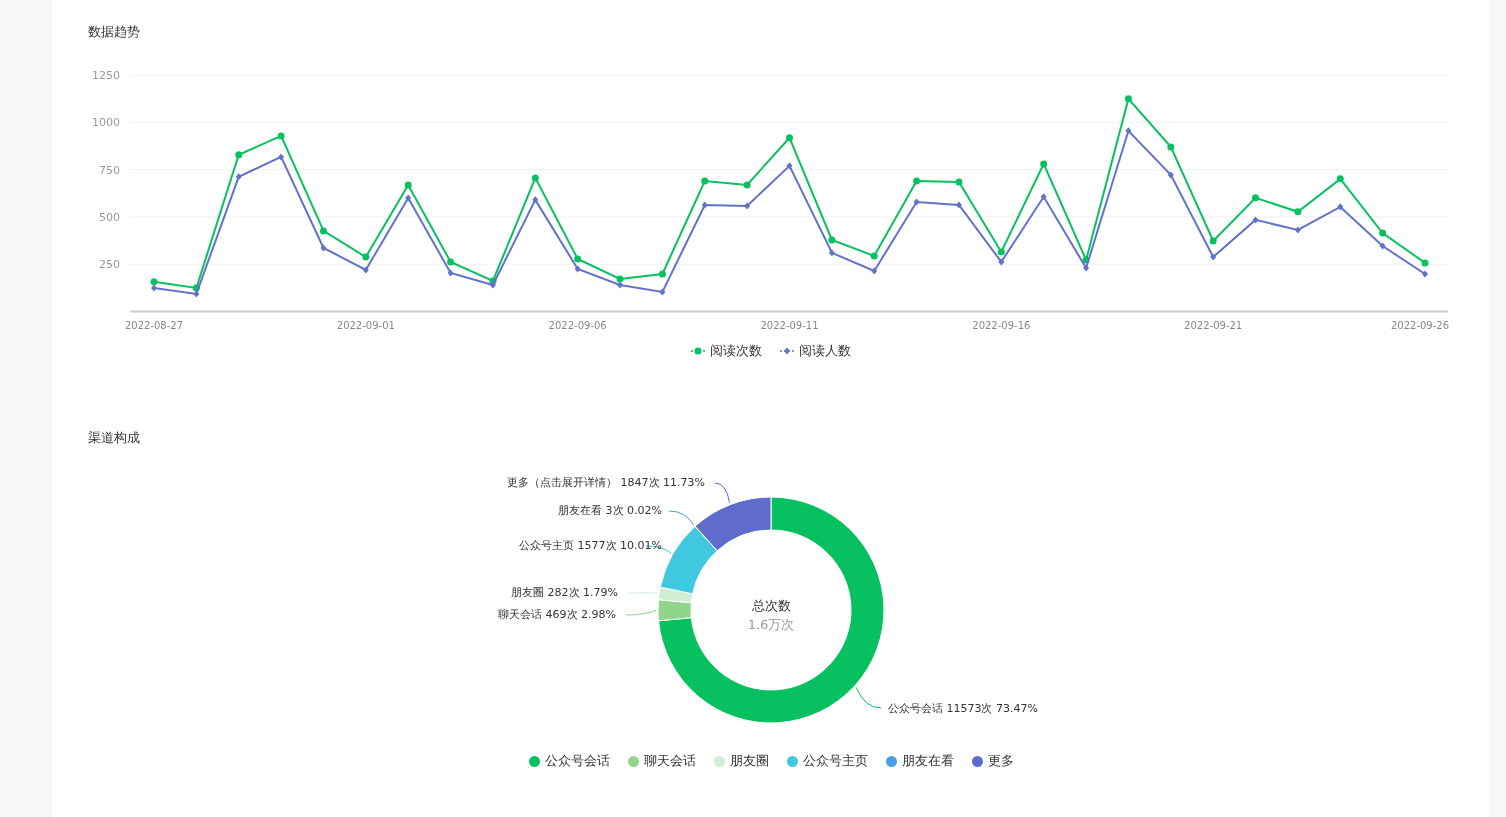 The image size is (1506, 817). What do you see at coordinates (787, 351) in the screenshot?
I see `line-diamond-icon` at bounding box center [787, 351].